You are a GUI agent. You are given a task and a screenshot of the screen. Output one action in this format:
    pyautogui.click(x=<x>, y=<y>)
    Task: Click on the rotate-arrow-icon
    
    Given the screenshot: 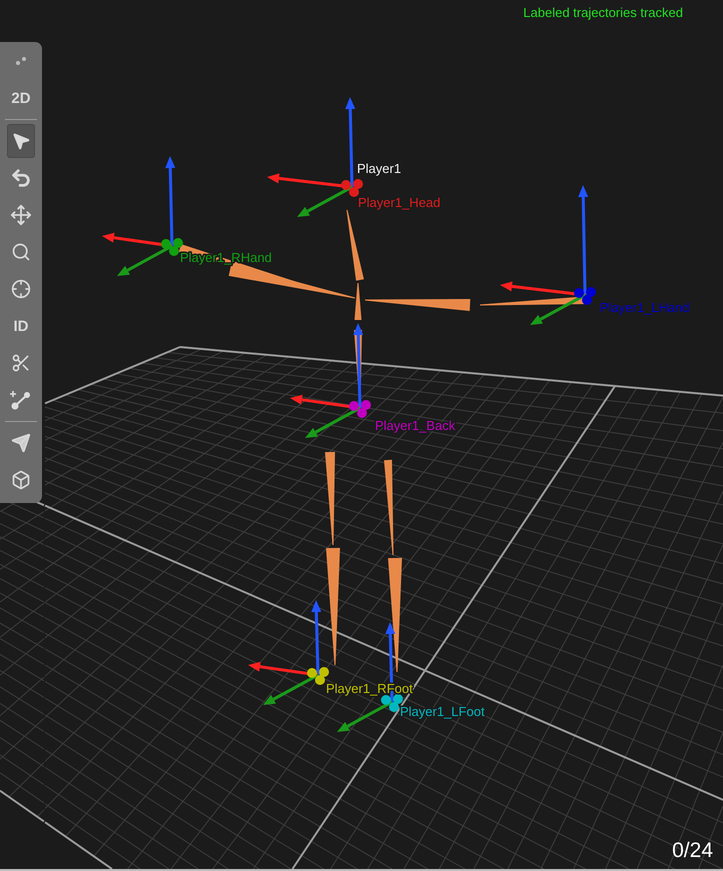 What is the action you would take?
    pyautogui.click(x=21, y=178)
    